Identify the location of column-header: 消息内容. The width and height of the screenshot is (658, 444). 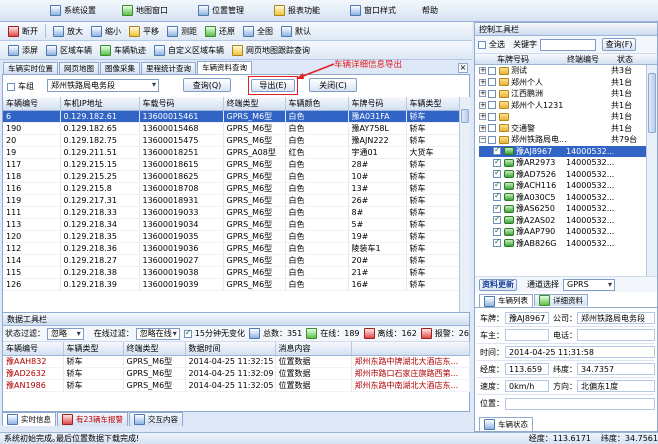
(313, 349).